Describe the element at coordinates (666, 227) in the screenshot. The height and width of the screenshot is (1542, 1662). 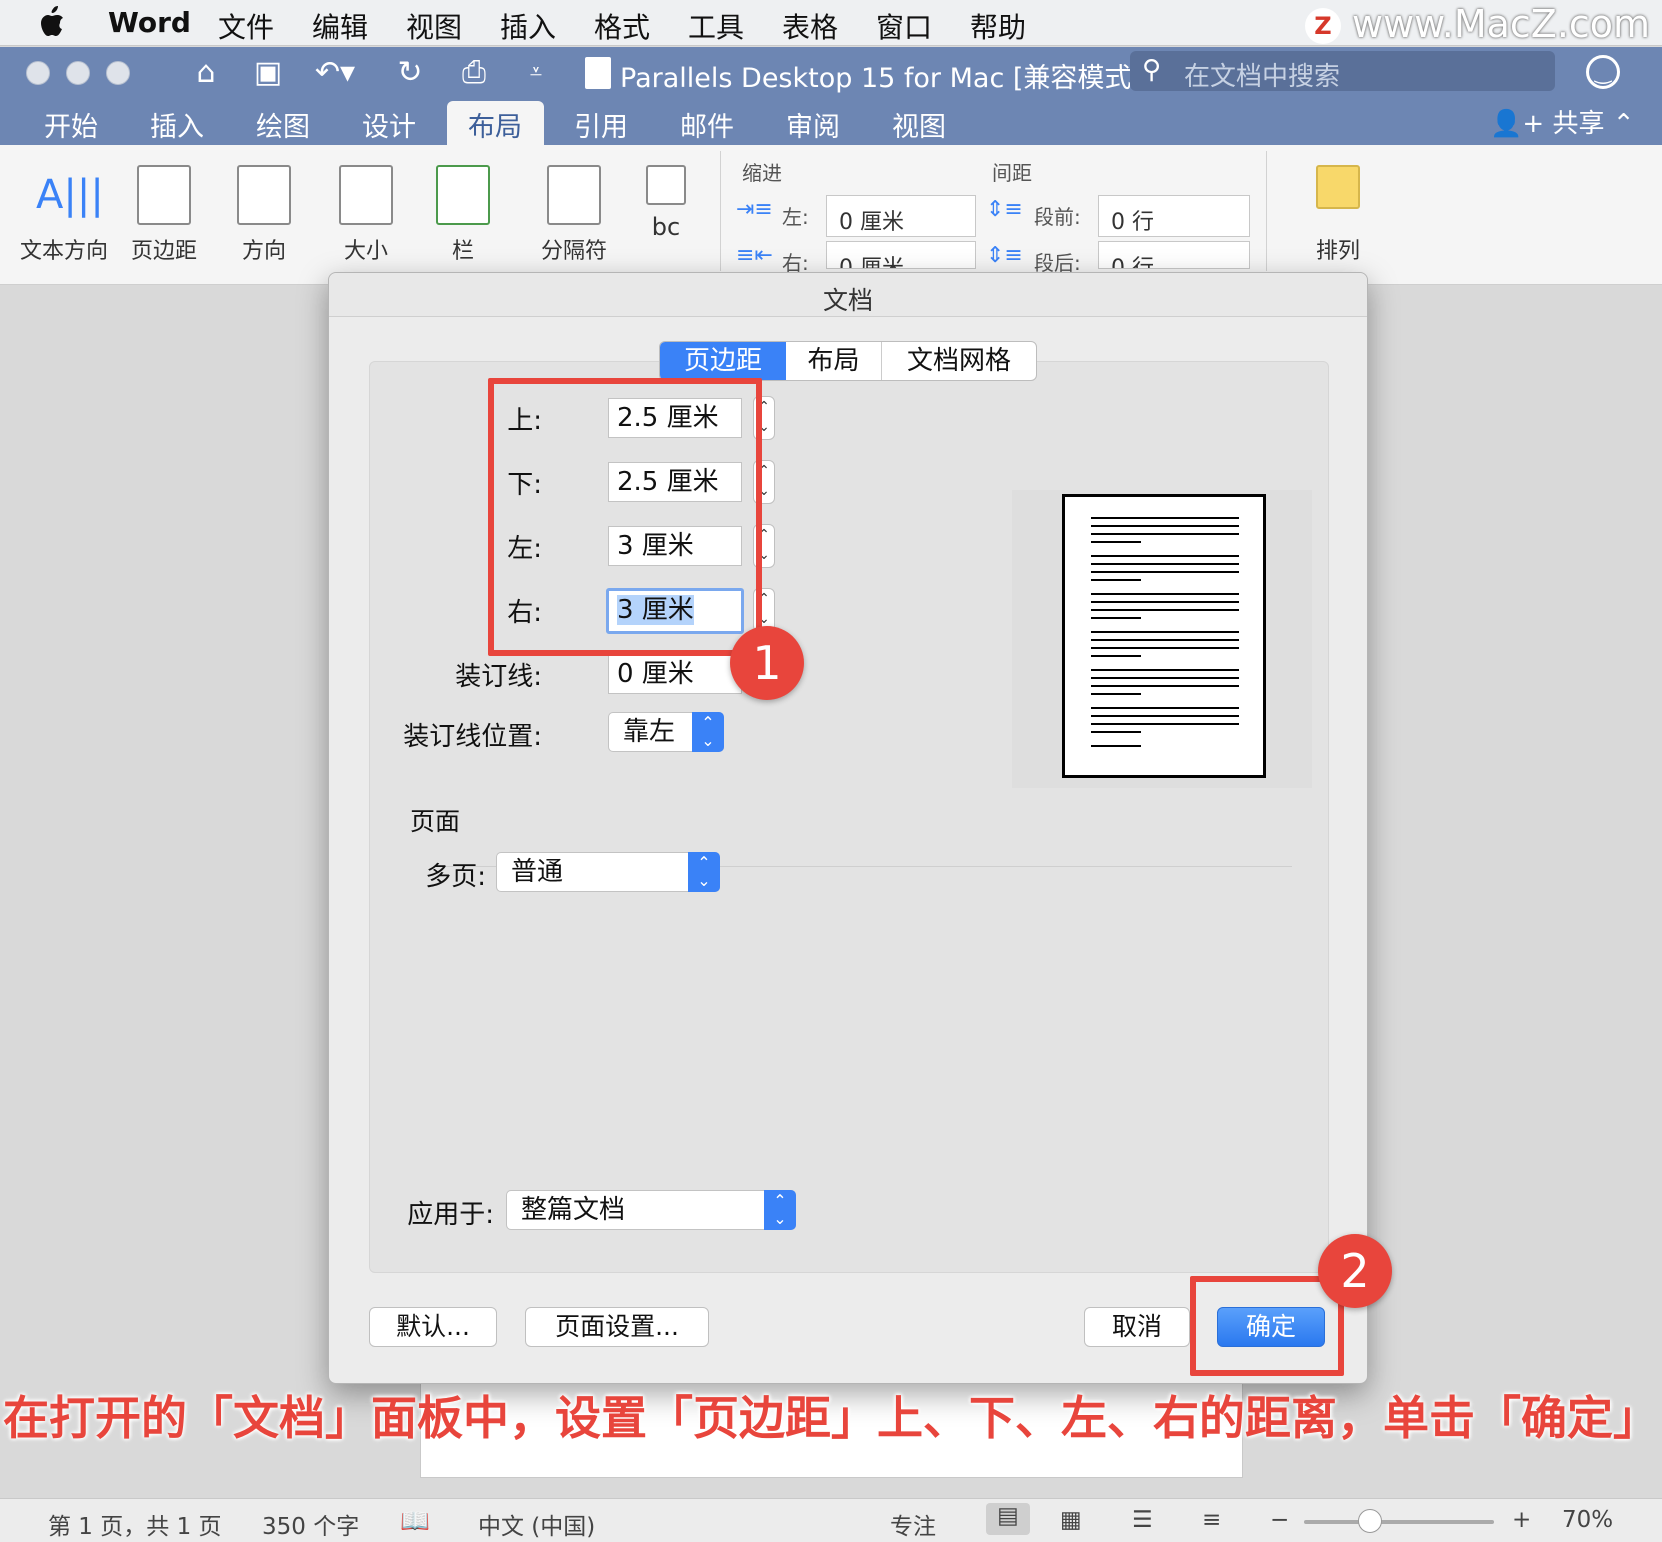
I see `hyphenation-label: bc` at that location.